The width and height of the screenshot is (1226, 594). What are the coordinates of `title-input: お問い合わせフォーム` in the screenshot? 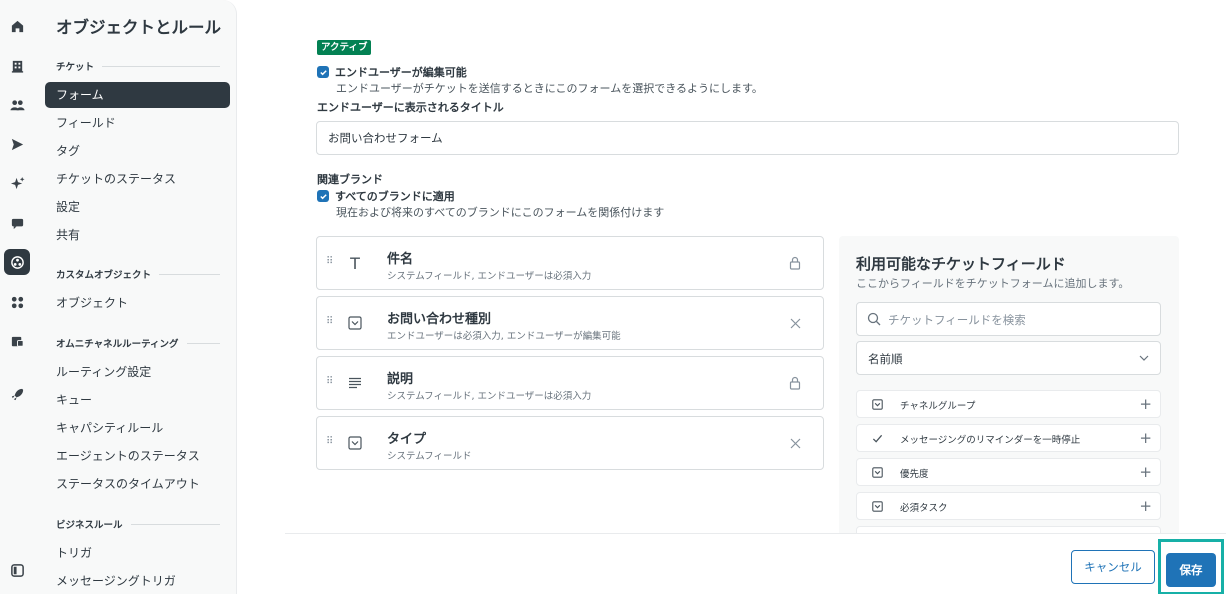 It's located at (747, 138).